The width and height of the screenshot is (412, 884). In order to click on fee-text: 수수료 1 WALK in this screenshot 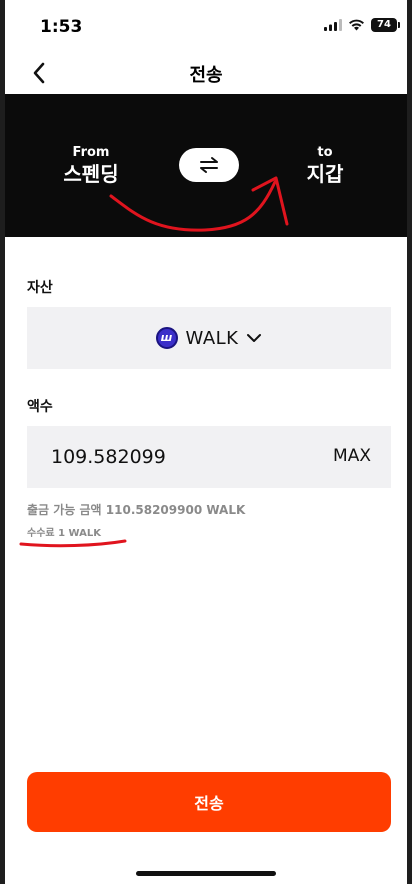, I will do `click(64, 533)`.